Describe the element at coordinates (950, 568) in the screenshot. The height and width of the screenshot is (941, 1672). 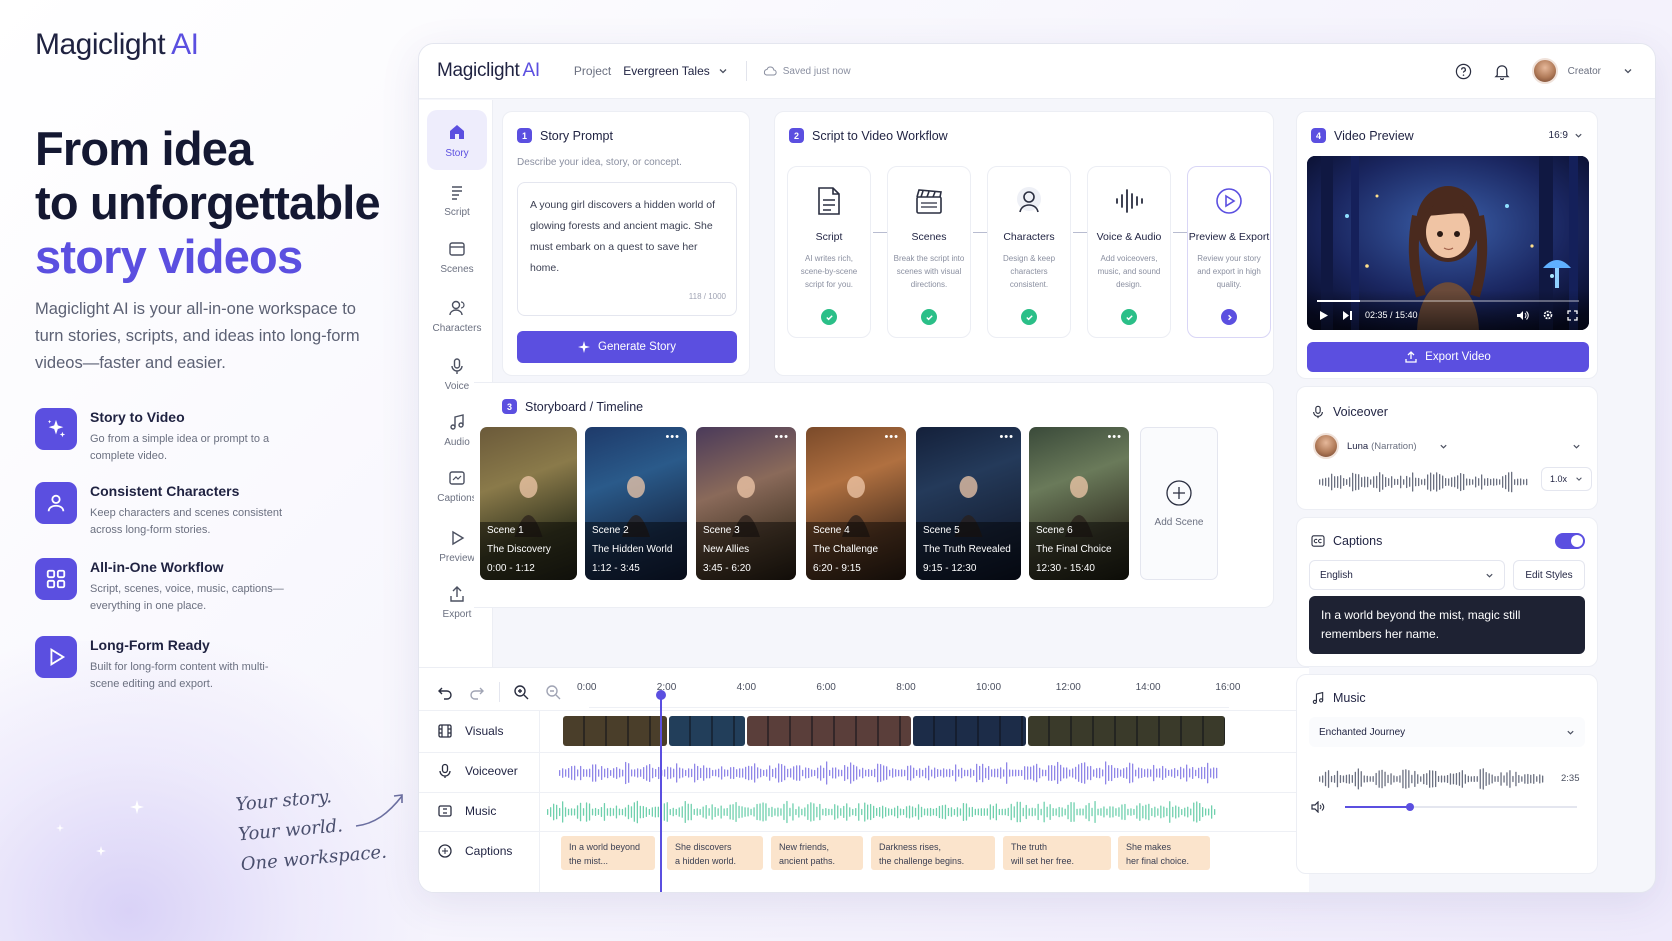
I see `scene-range: 9:15 - 12:30` at that location.